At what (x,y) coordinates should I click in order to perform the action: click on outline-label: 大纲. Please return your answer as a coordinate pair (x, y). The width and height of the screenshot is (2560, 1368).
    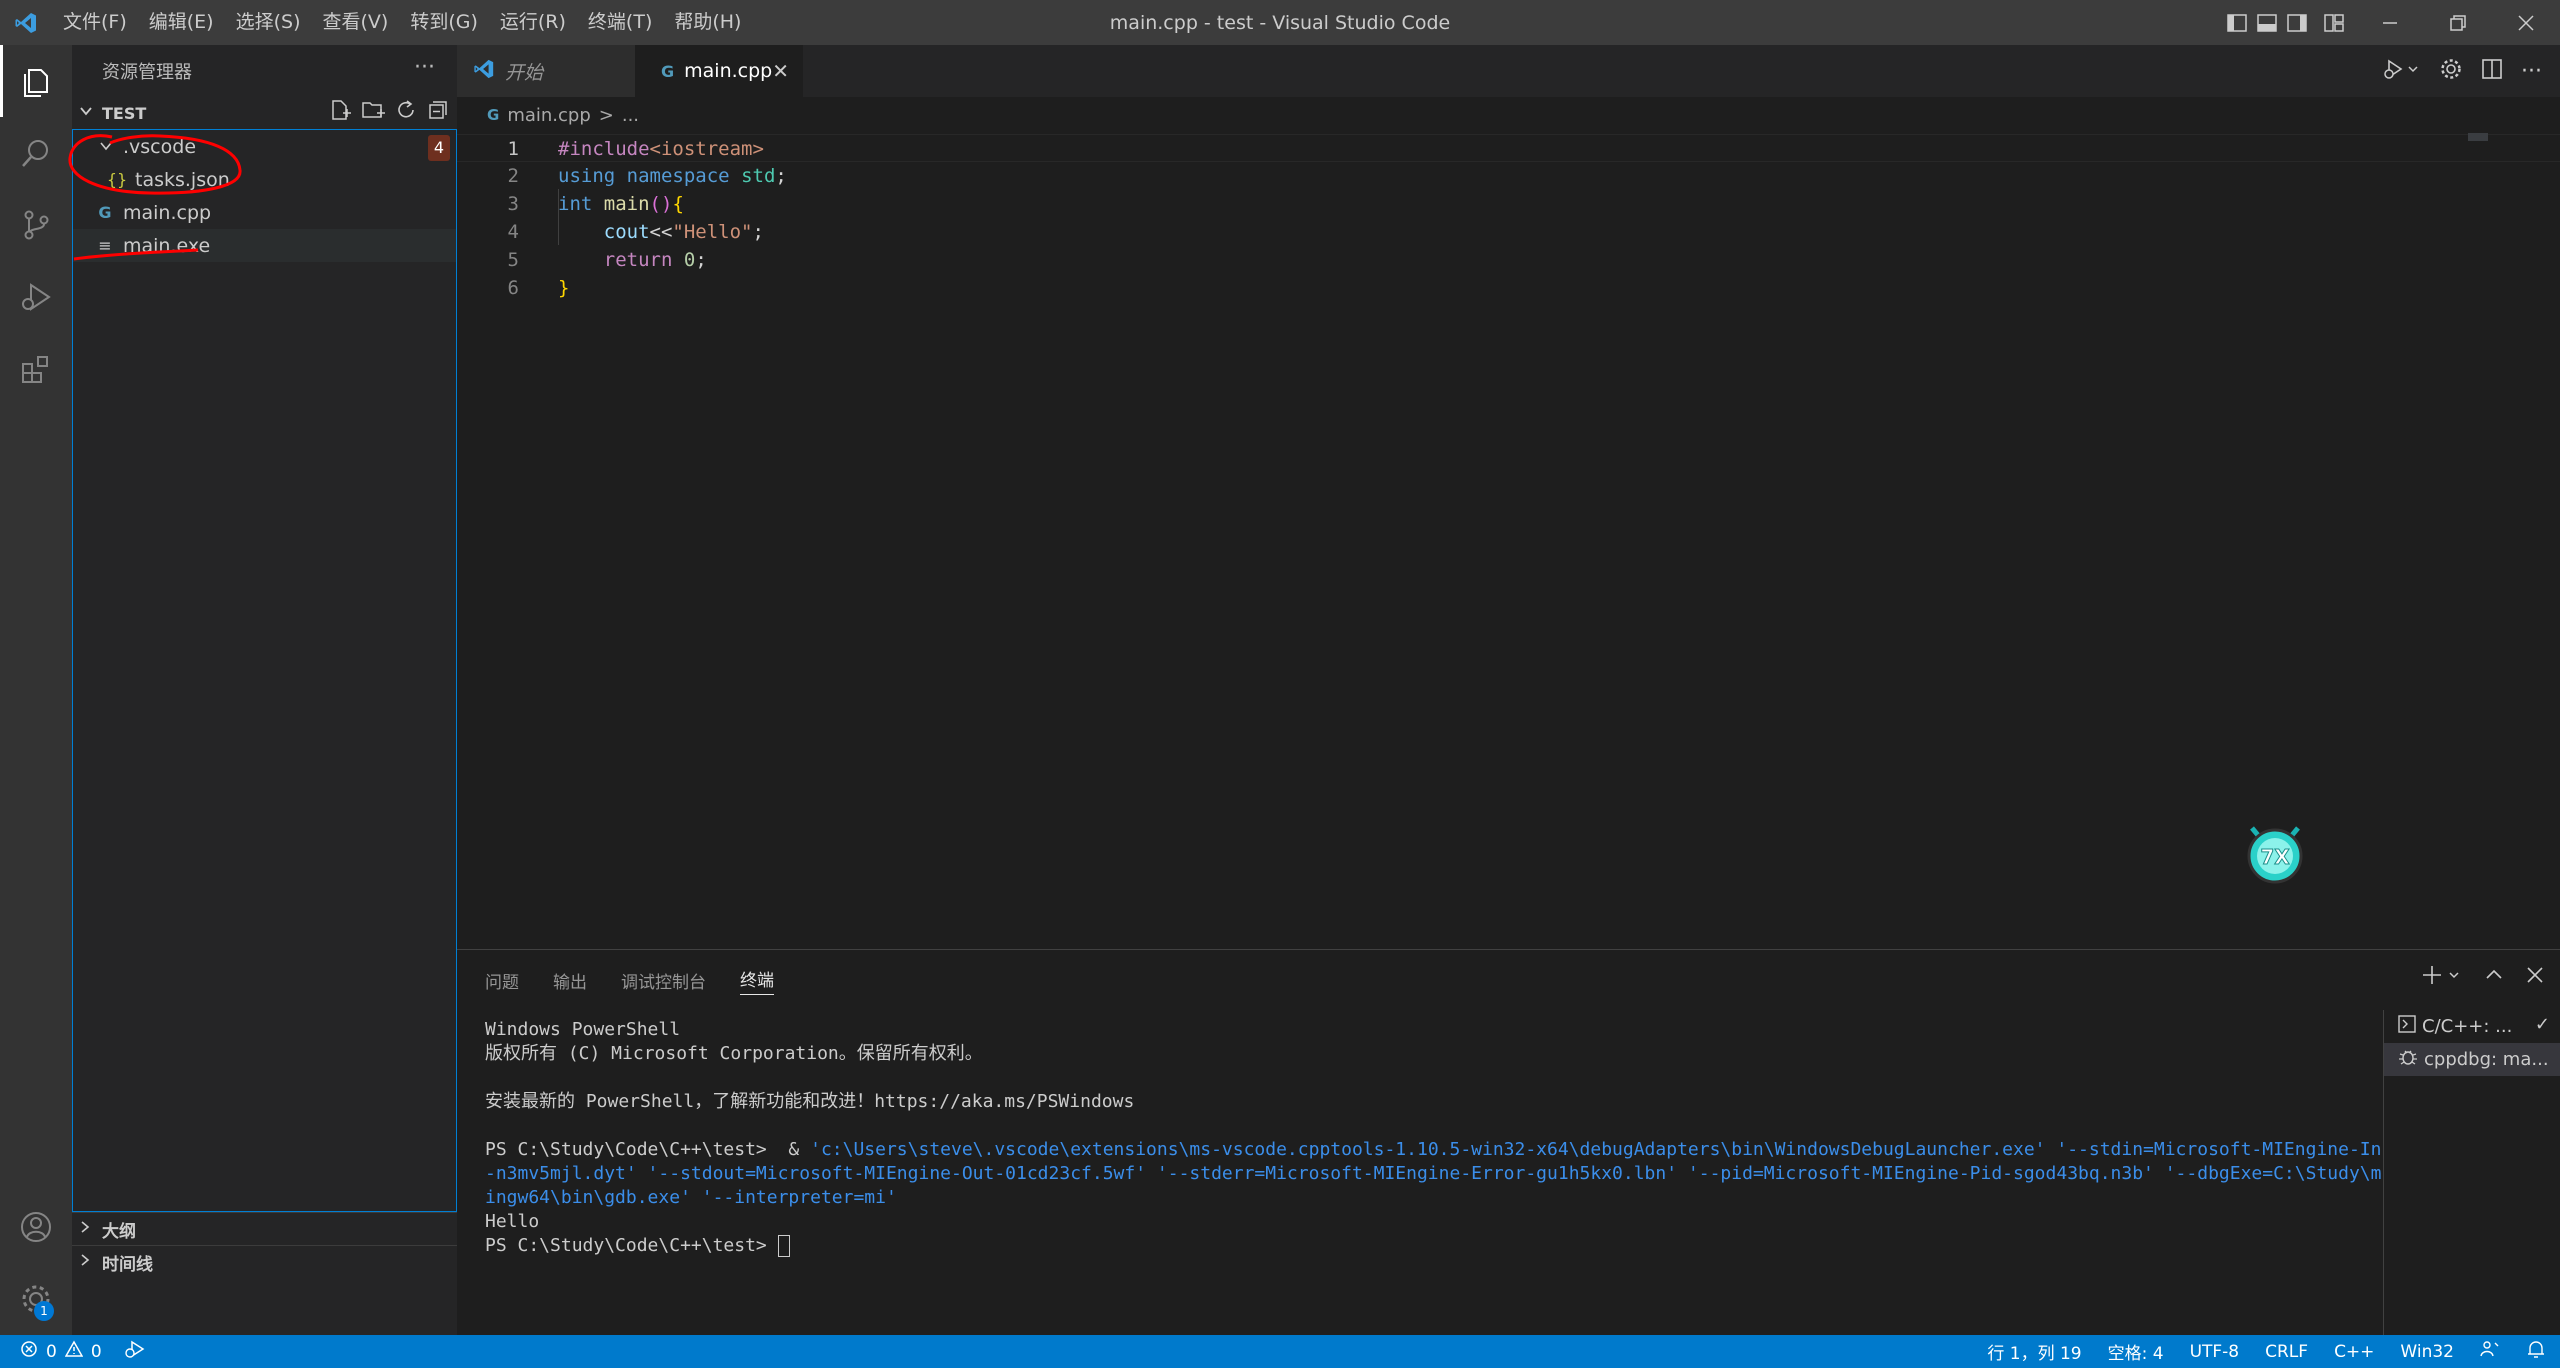
    Looking at the image, I should click on (119, 1231).